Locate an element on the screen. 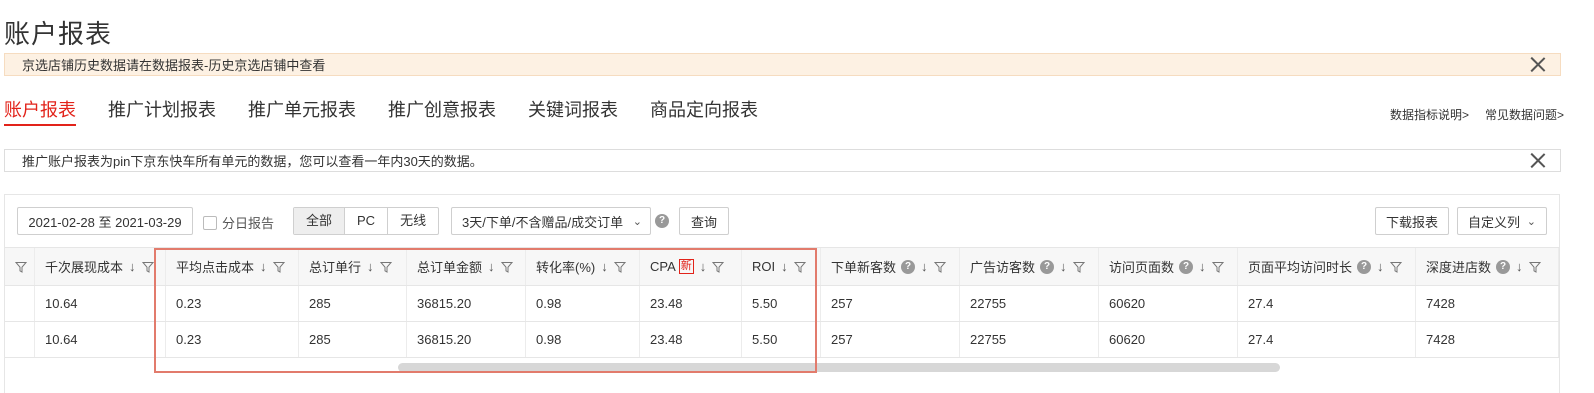 Image resolution: width=1594 pixels, height=393 pixels. tab-creative-report: 推广创意报表 is located at coordinates (442, 111).